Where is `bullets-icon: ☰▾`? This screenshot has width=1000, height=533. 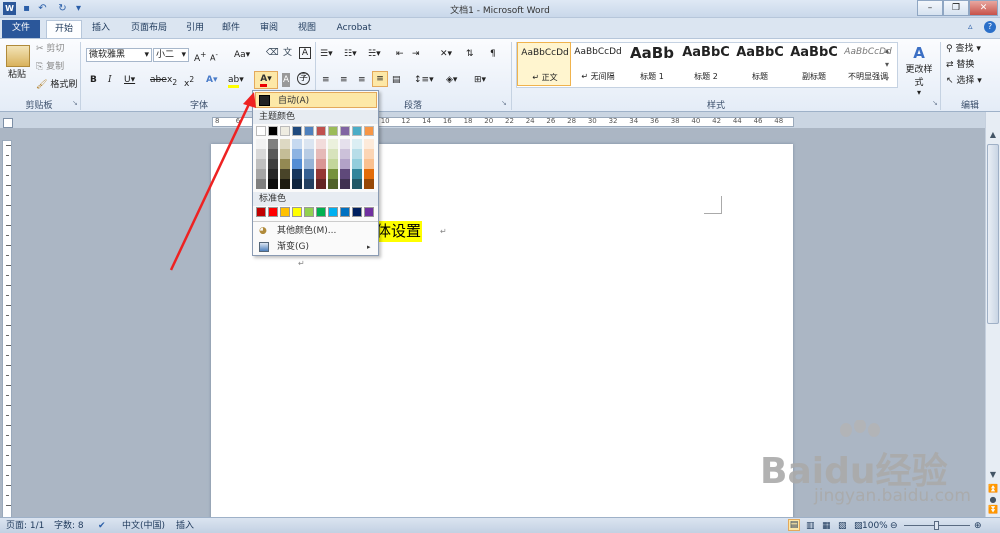
bullets-icon: ☰▾ is located at coordinates (326, 54).